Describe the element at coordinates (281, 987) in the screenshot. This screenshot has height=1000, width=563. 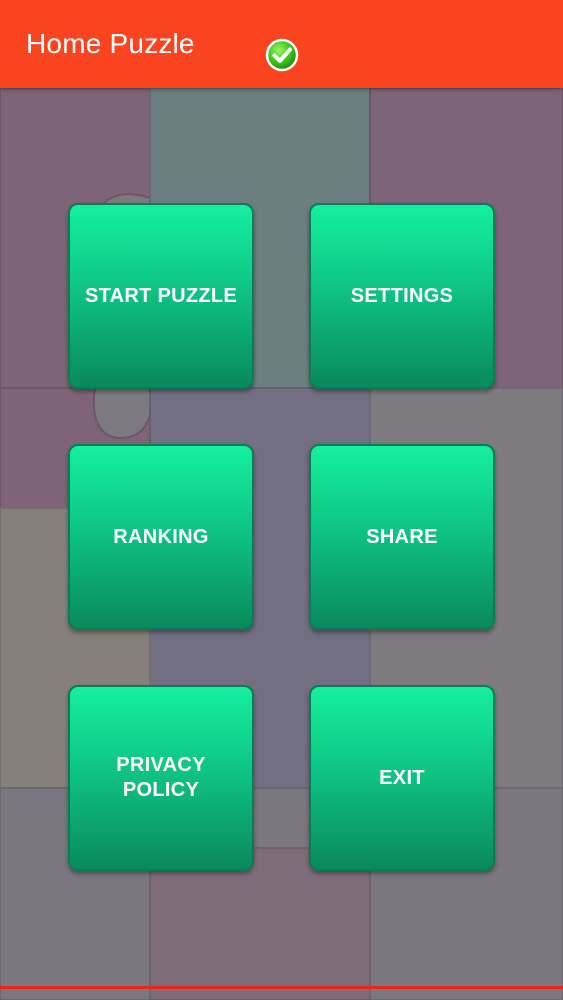
I see `bottom-divider` at that location.